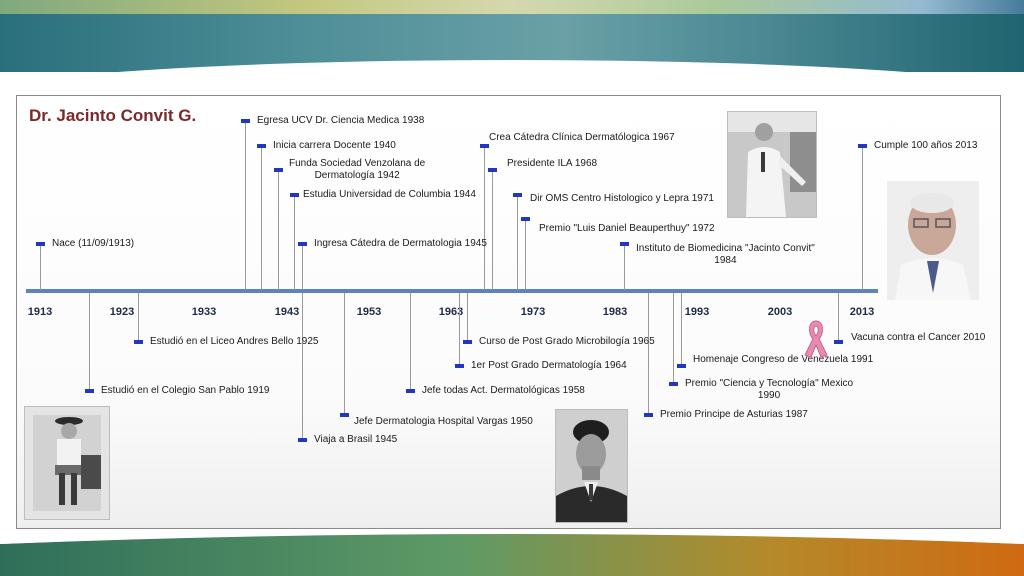  Describe the element at coordinates (389, 194) in the screenshot. I see `event-label: Estudia Universidad de Columbia 1944` at that location.